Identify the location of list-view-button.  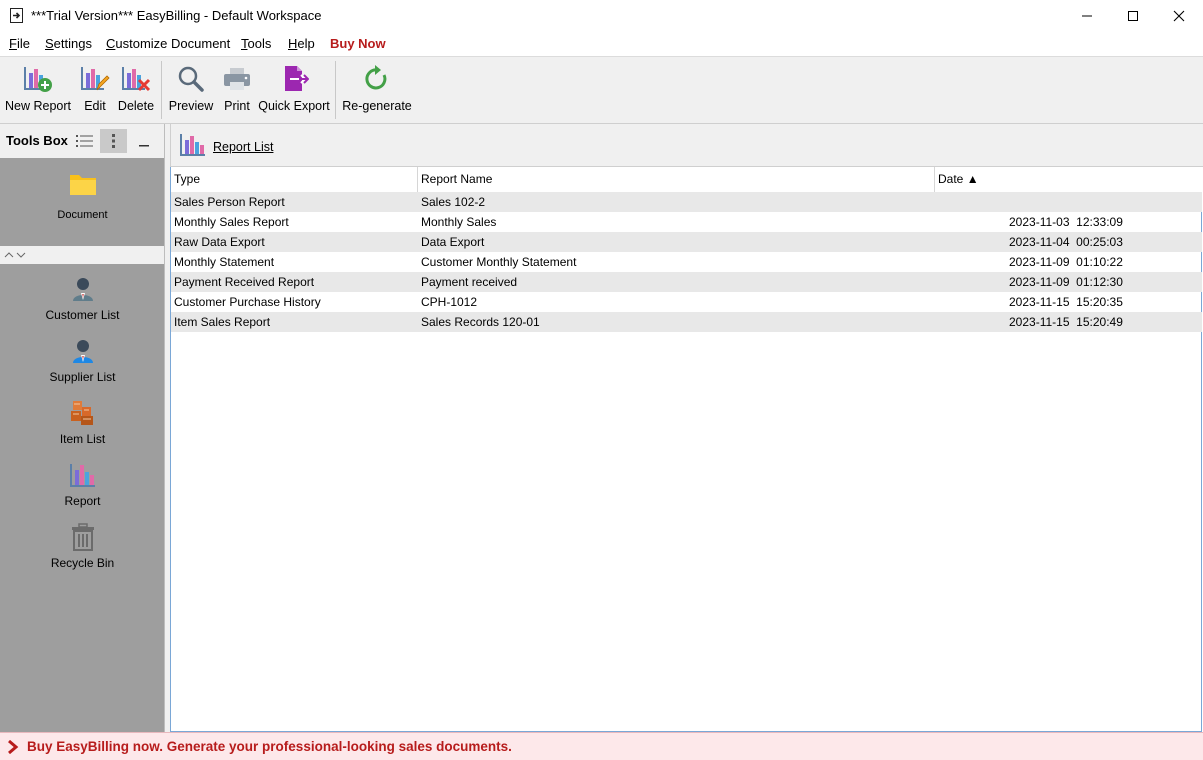
(84, 141).